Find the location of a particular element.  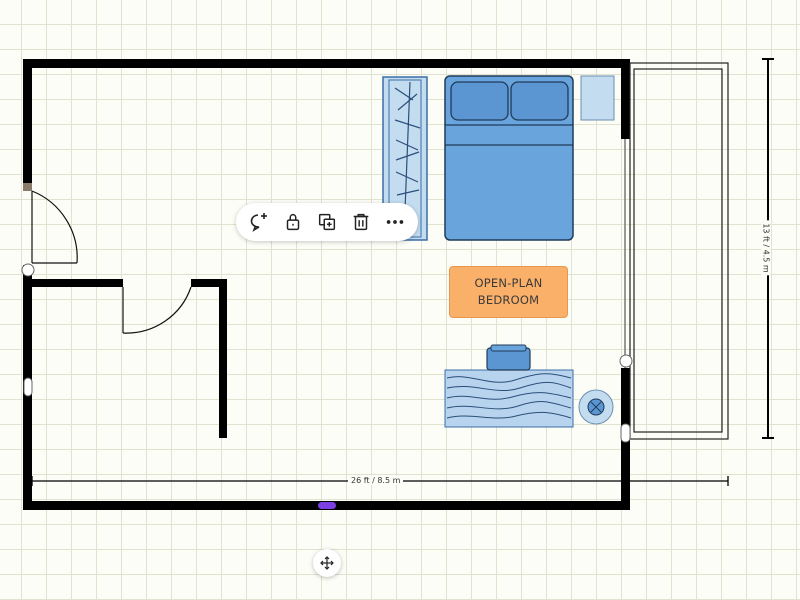

handle-left is located at coordinates (28, 270).